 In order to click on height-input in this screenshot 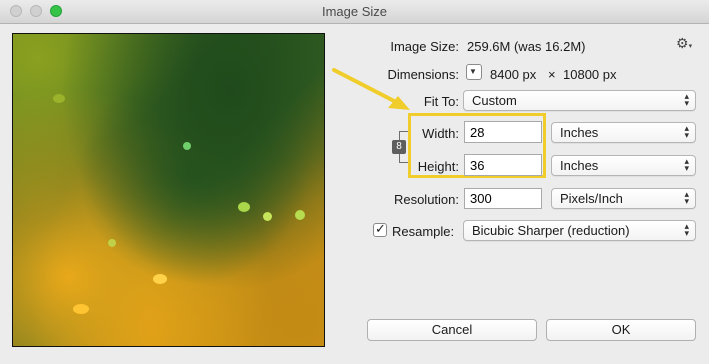, I will do `click(503, 165)`.